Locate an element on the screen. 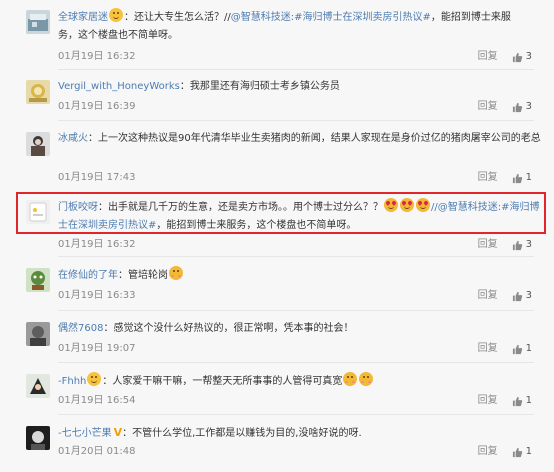 The width and height of the screenshot is (554, 472). comment-username: -七七小芒果 is located at coordinates (85, 433).